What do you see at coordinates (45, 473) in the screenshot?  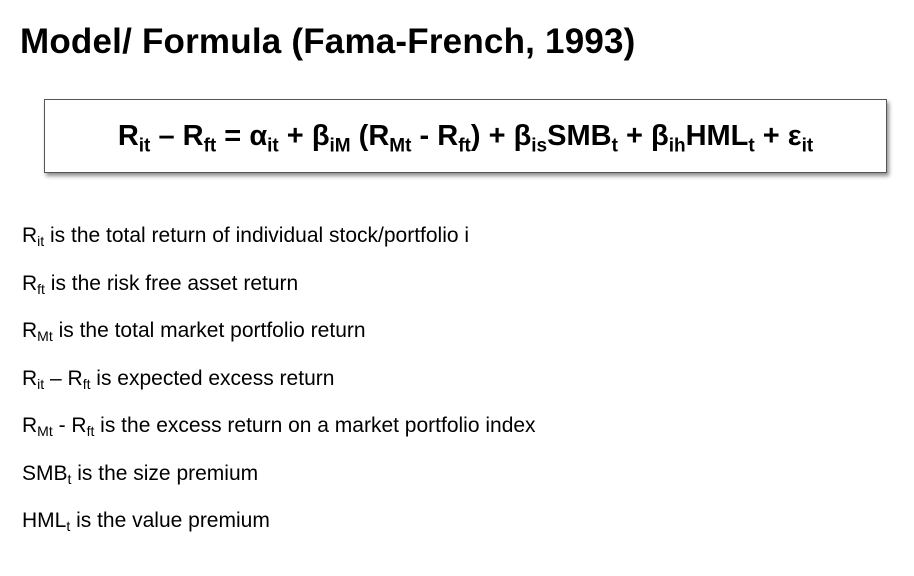 I see `definition-symbol: SMB` at bounding box center [45, 473].